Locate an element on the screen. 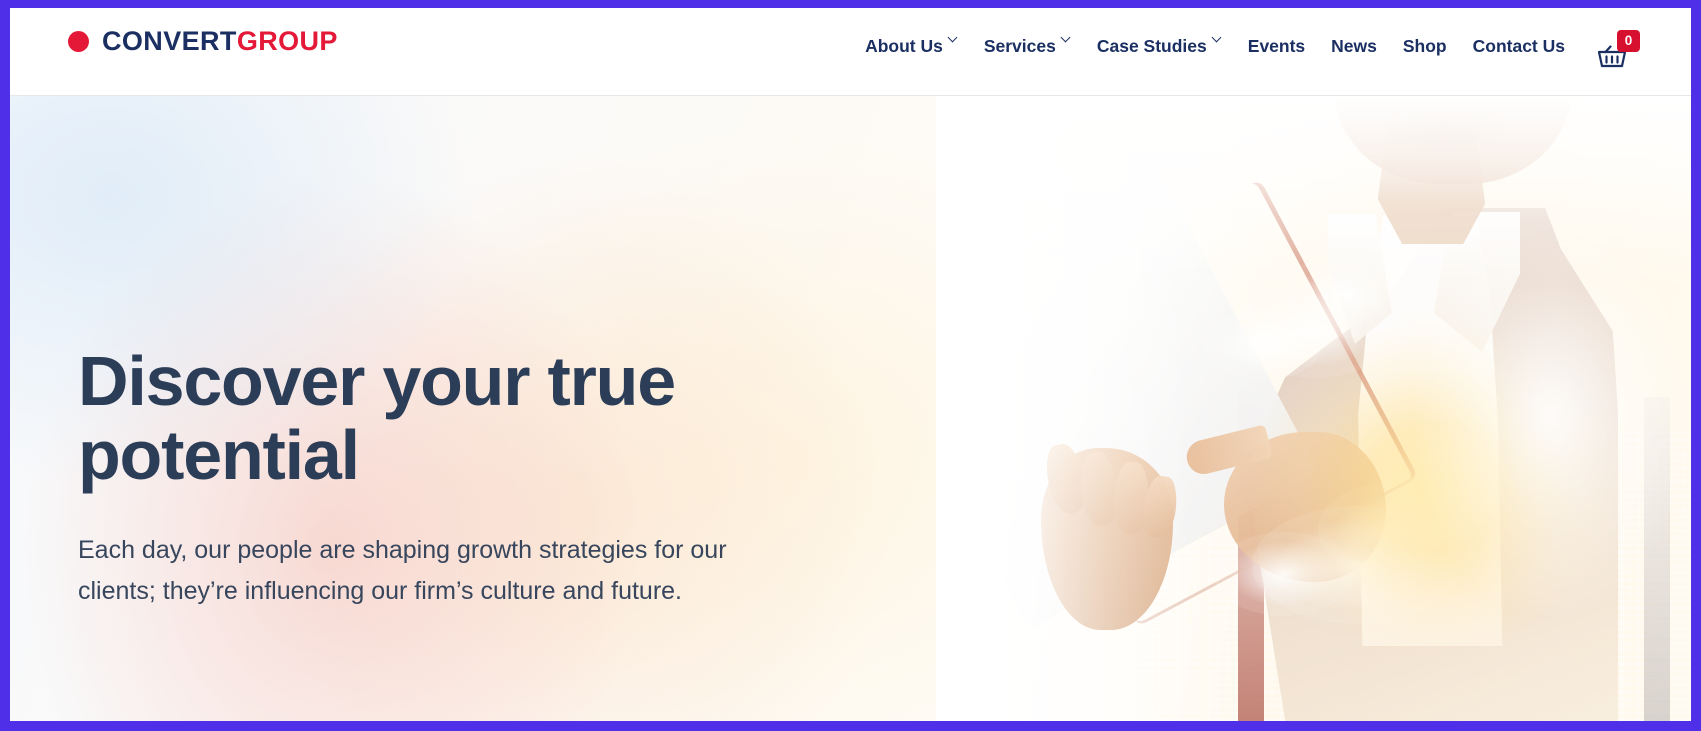 This screenshot has height=731, width=1701. logo-wordmark: CONVERTGROUP is located at coordinates (220, 41).